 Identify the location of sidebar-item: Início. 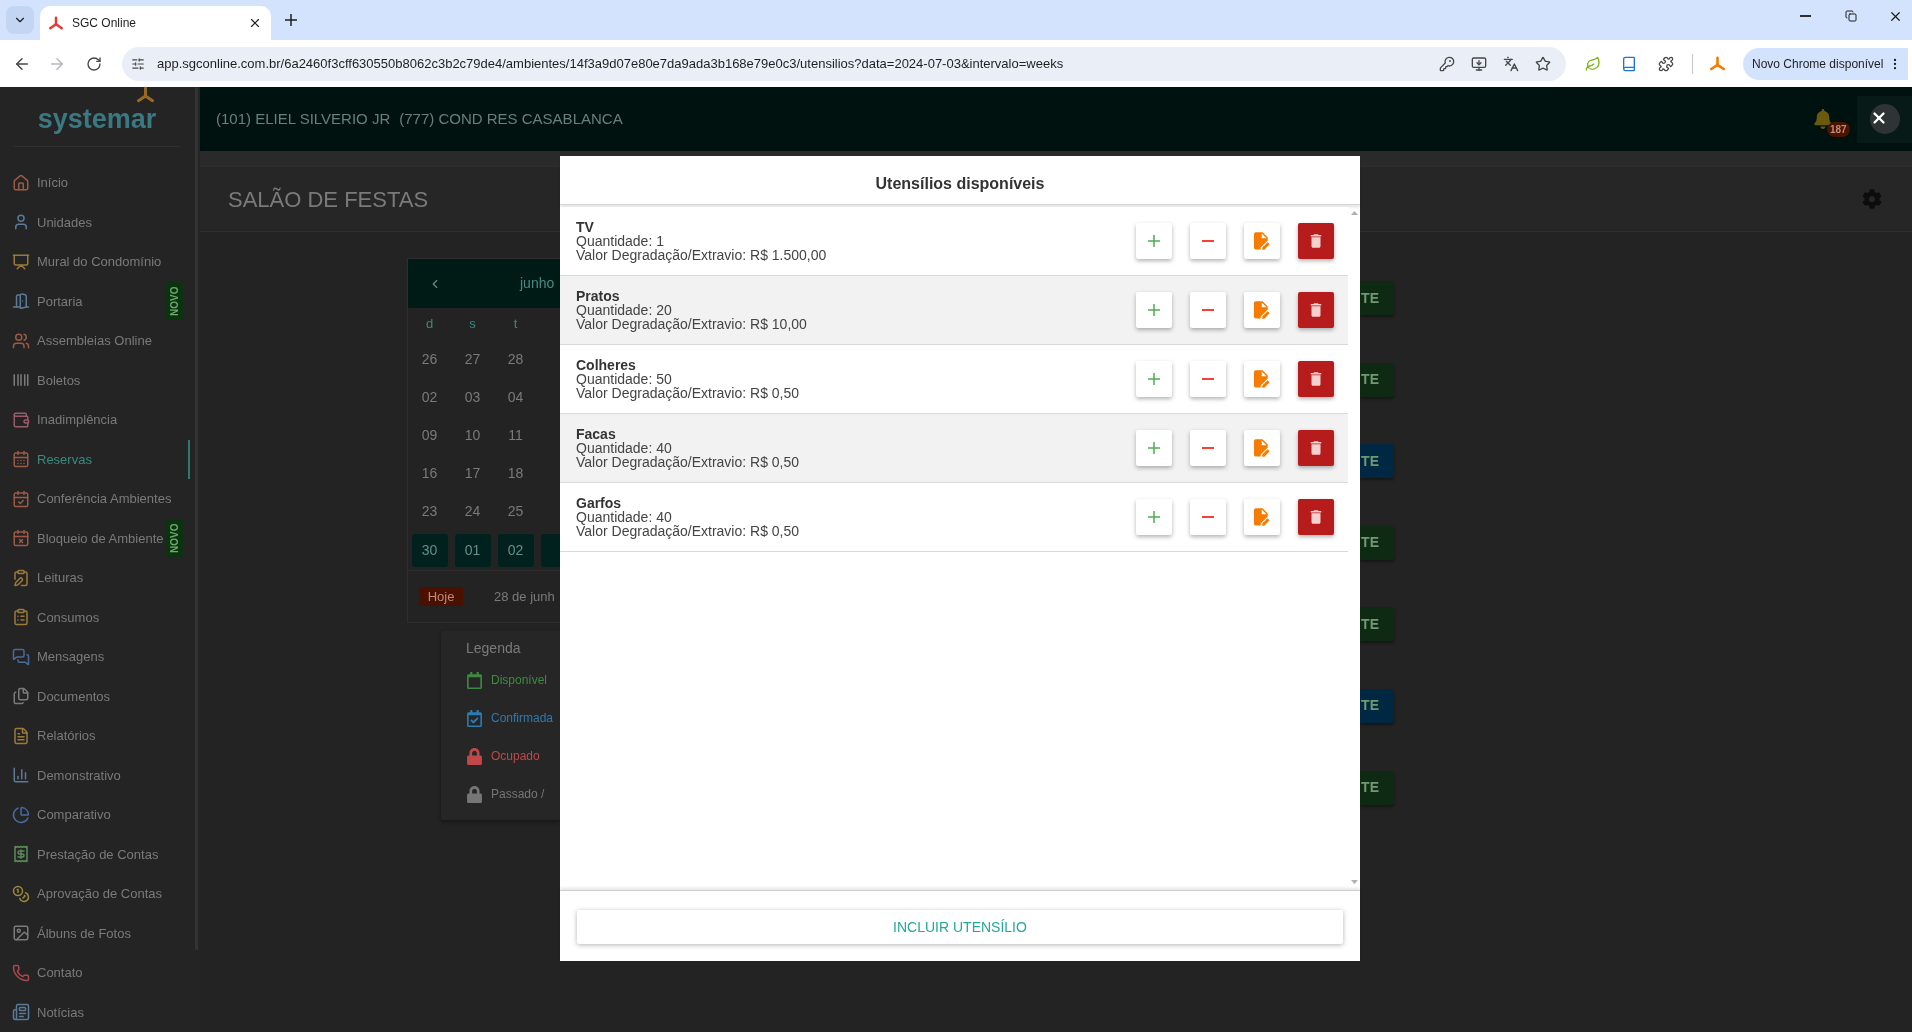
(95, 183).